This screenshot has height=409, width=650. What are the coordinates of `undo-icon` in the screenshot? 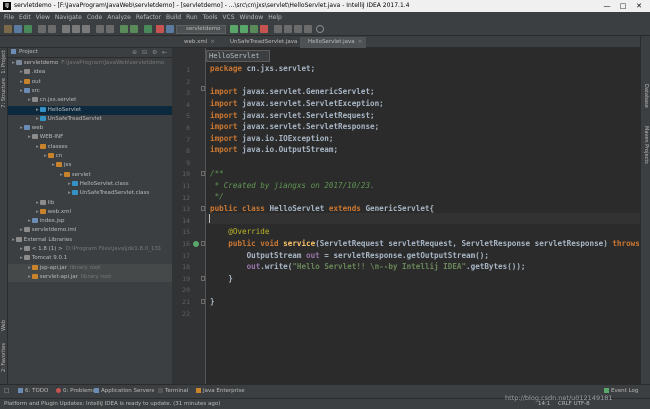 It's located at (42, 29).